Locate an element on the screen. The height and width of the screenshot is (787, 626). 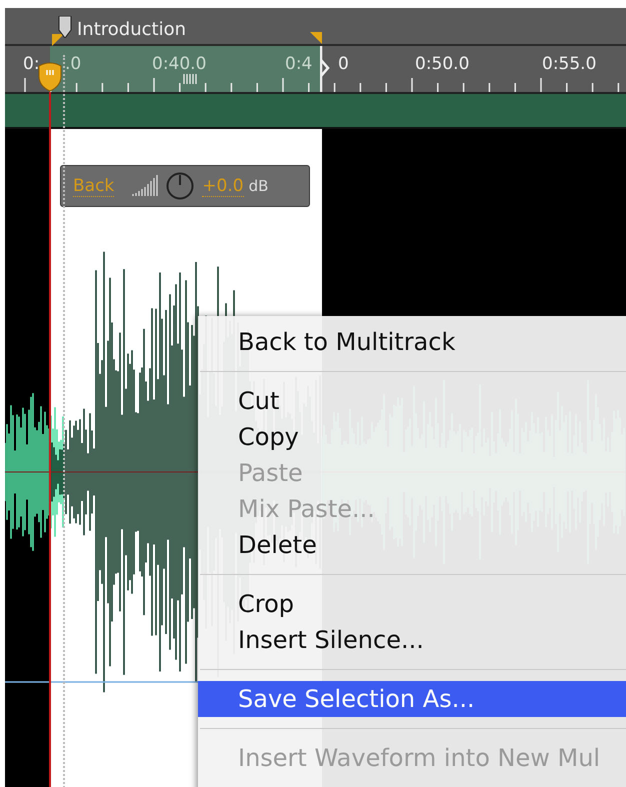
time-label: 0: is located at coordinates (31, 64).